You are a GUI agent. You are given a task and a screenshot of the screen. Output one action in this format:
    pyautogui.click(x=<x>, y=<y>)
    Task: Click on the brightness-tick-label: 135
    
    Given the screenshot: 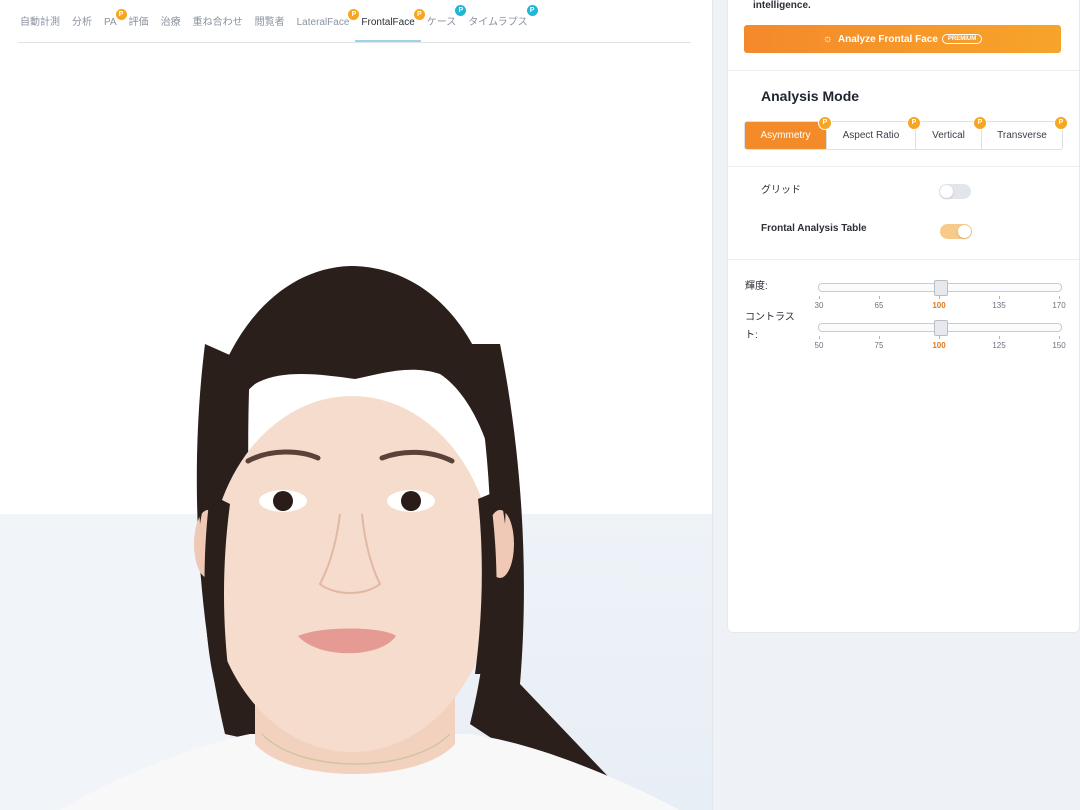 What is the action you would take?
    pyautogui.click(x=999, y=305)
    